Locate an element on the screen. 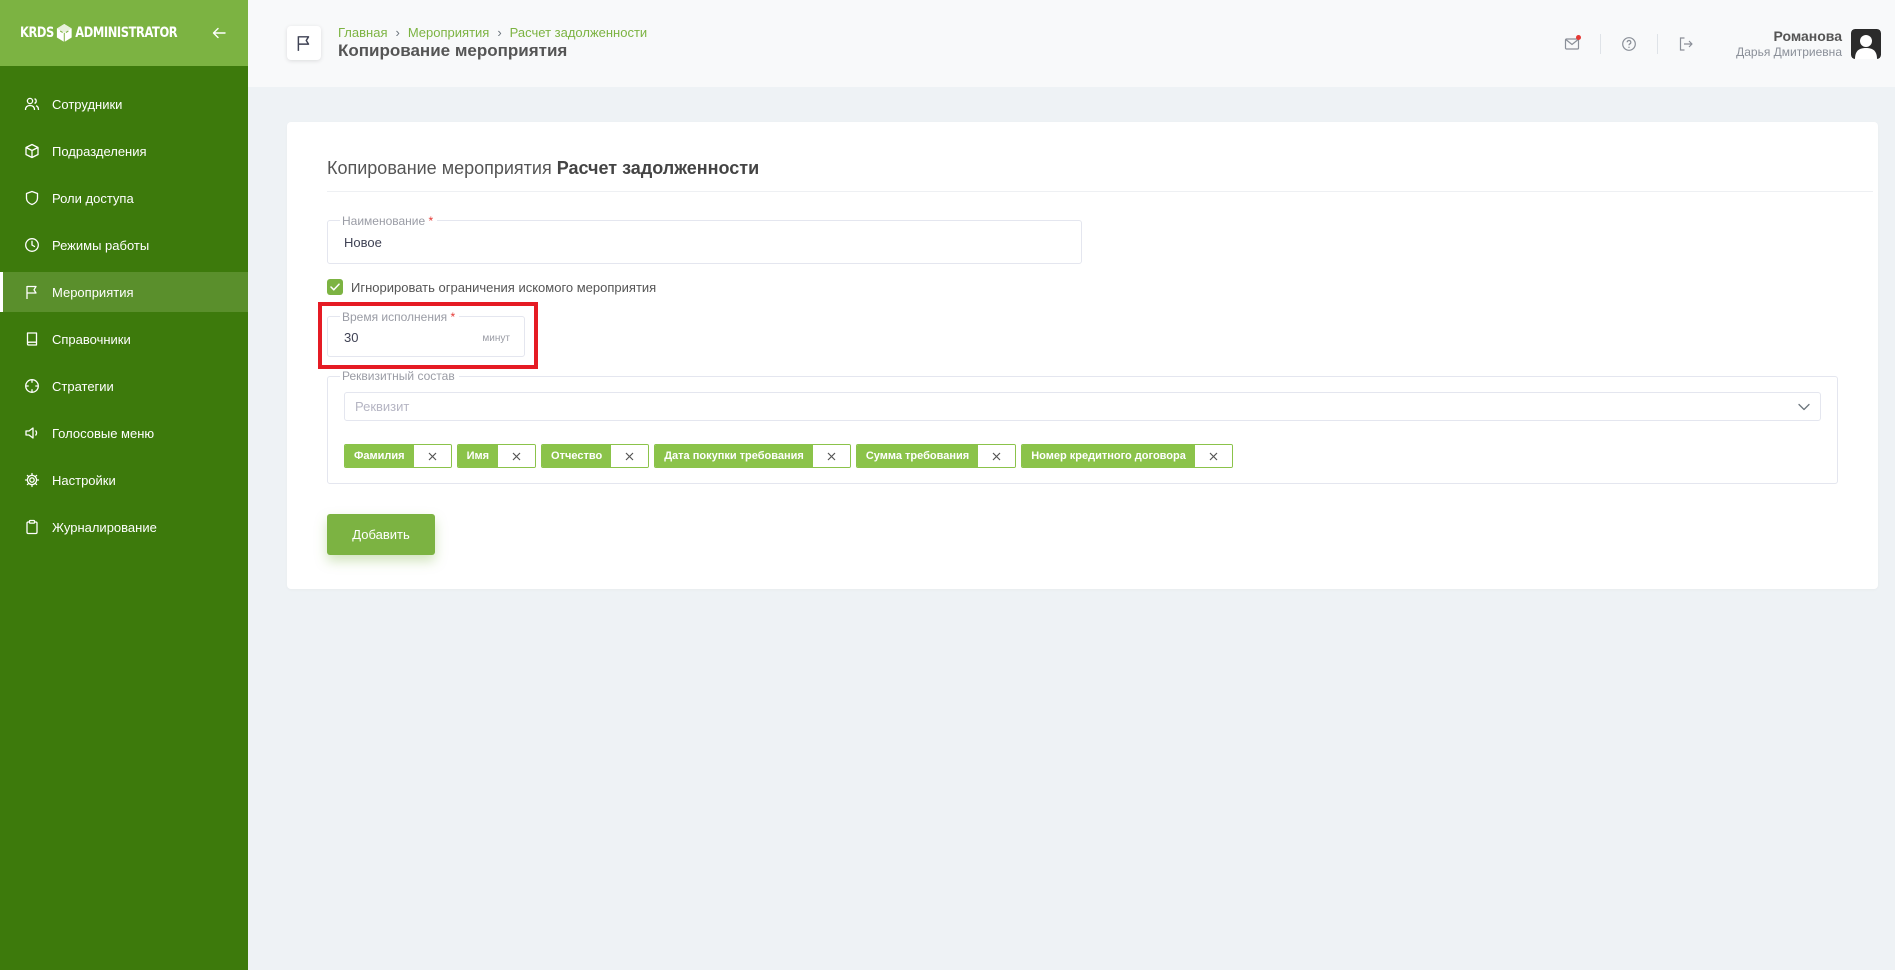  page-title: Копирование мероприятия is located at coordinates (453, 50).